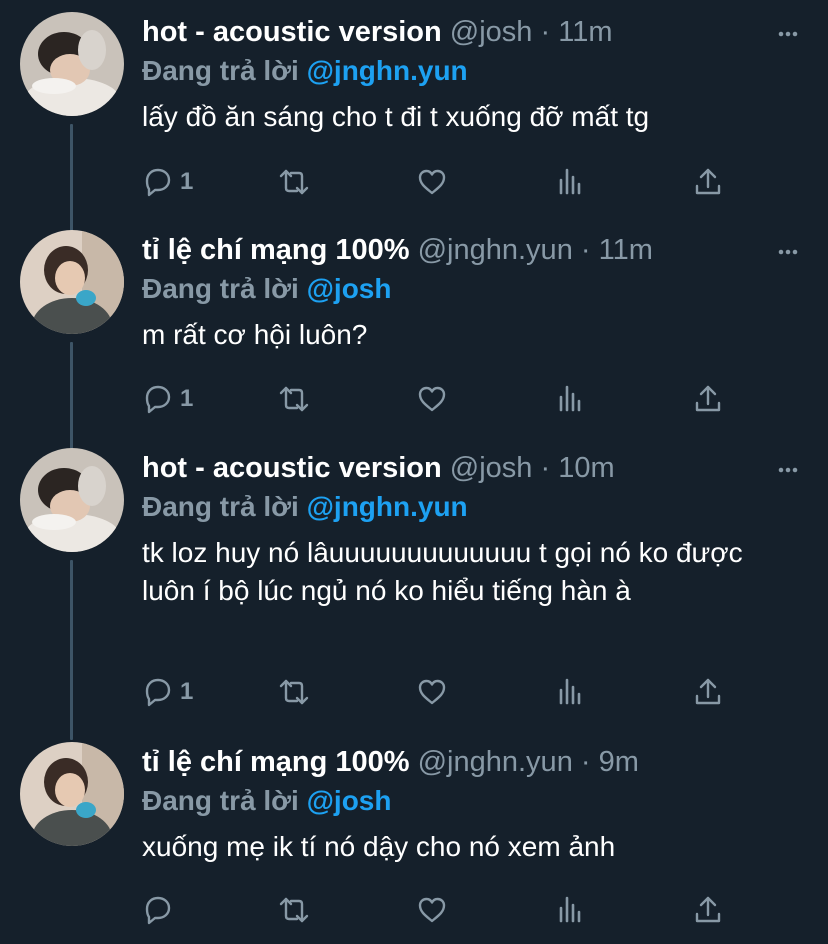 Image resolution: width=828 pixels, height=944 pixels. I want to click on tweet-actions, so click(442, 910).